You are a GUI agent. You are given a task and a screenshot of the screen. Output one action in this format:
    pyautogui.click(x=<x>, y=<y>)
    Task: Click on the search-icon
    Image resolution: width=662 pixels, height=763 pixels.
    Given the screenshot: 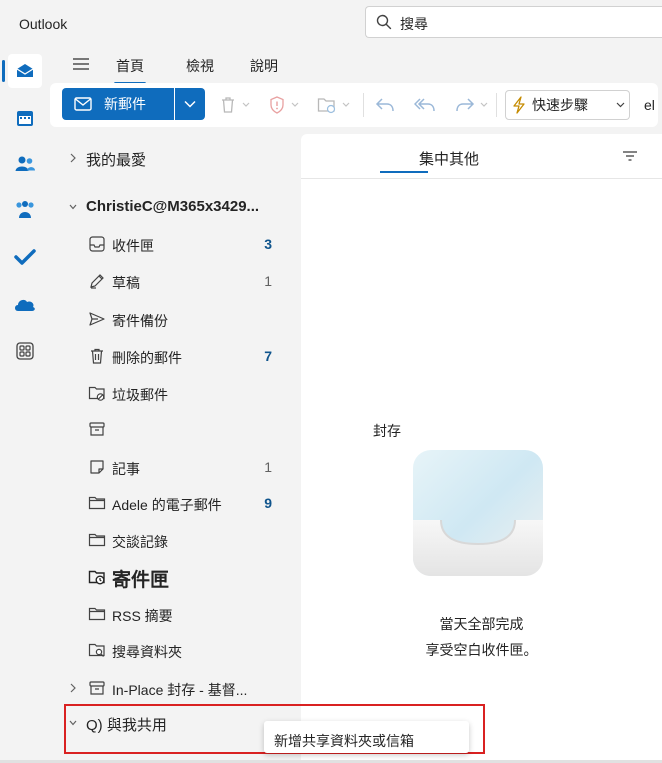 What is the action you would take?
    pyautogui.click(x=384, y=22)
    